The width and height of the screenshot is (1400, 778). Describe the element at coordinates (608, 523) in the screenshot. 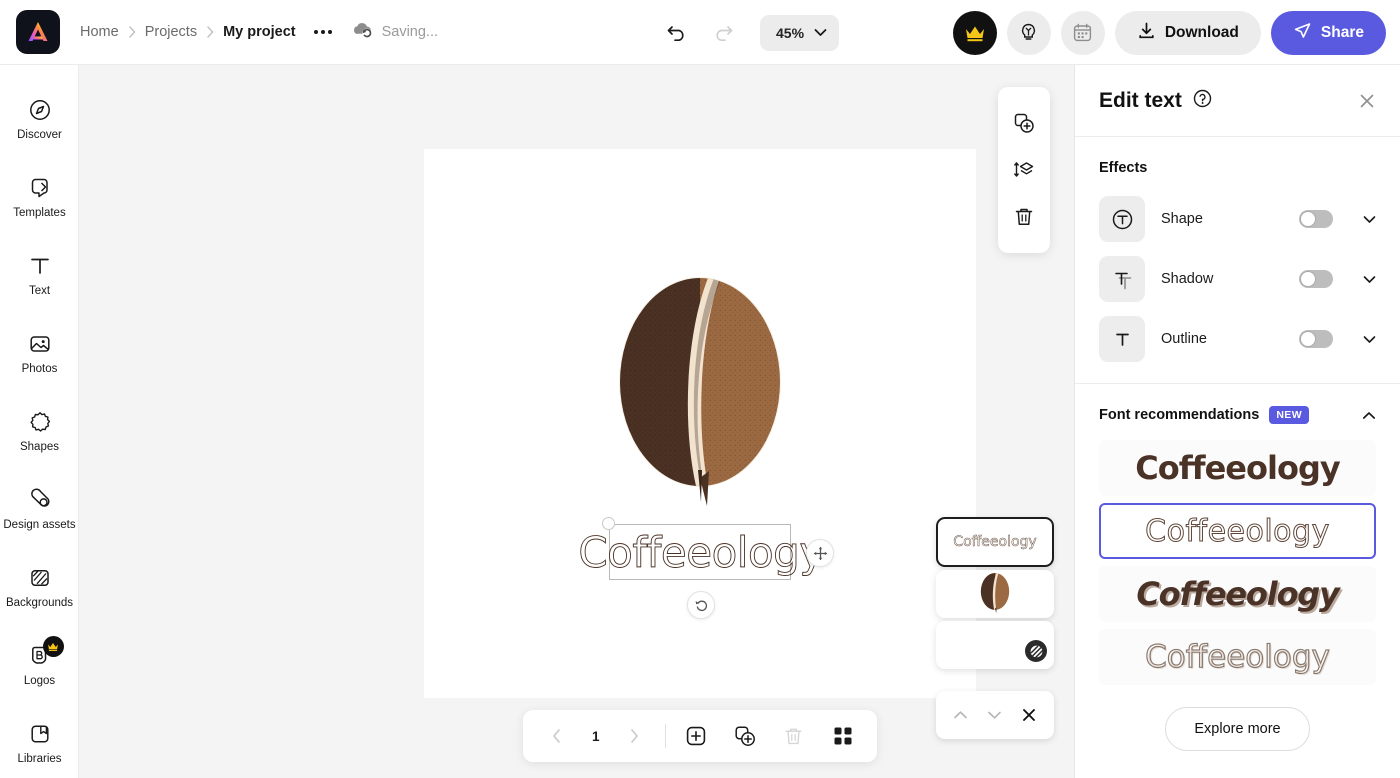

I see `resize-handle-icon` at that location.